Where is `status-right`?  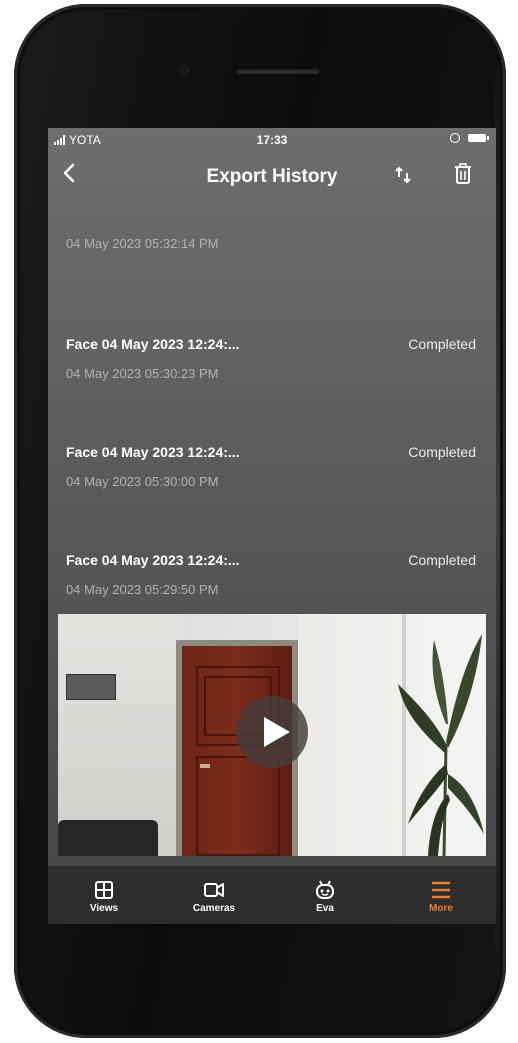 status-right is located at coordinates (469, 138).